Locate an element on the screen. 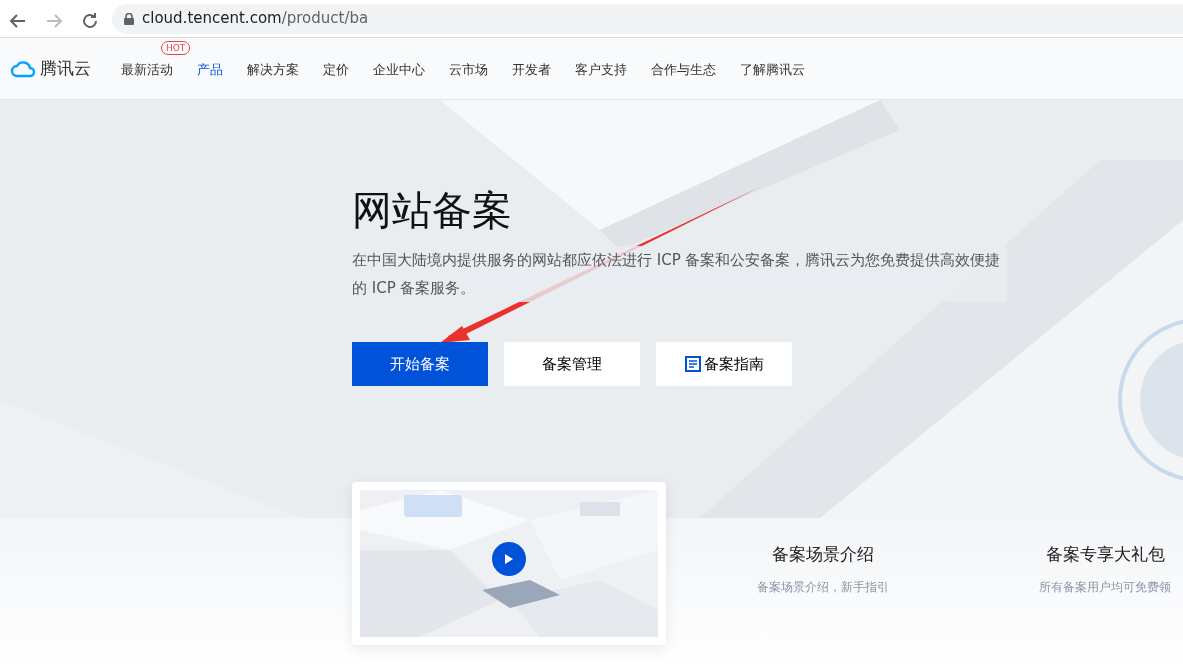 The width and height of the screenshot is (1183, 672). lock-icon is located at coordinates (129, 18).